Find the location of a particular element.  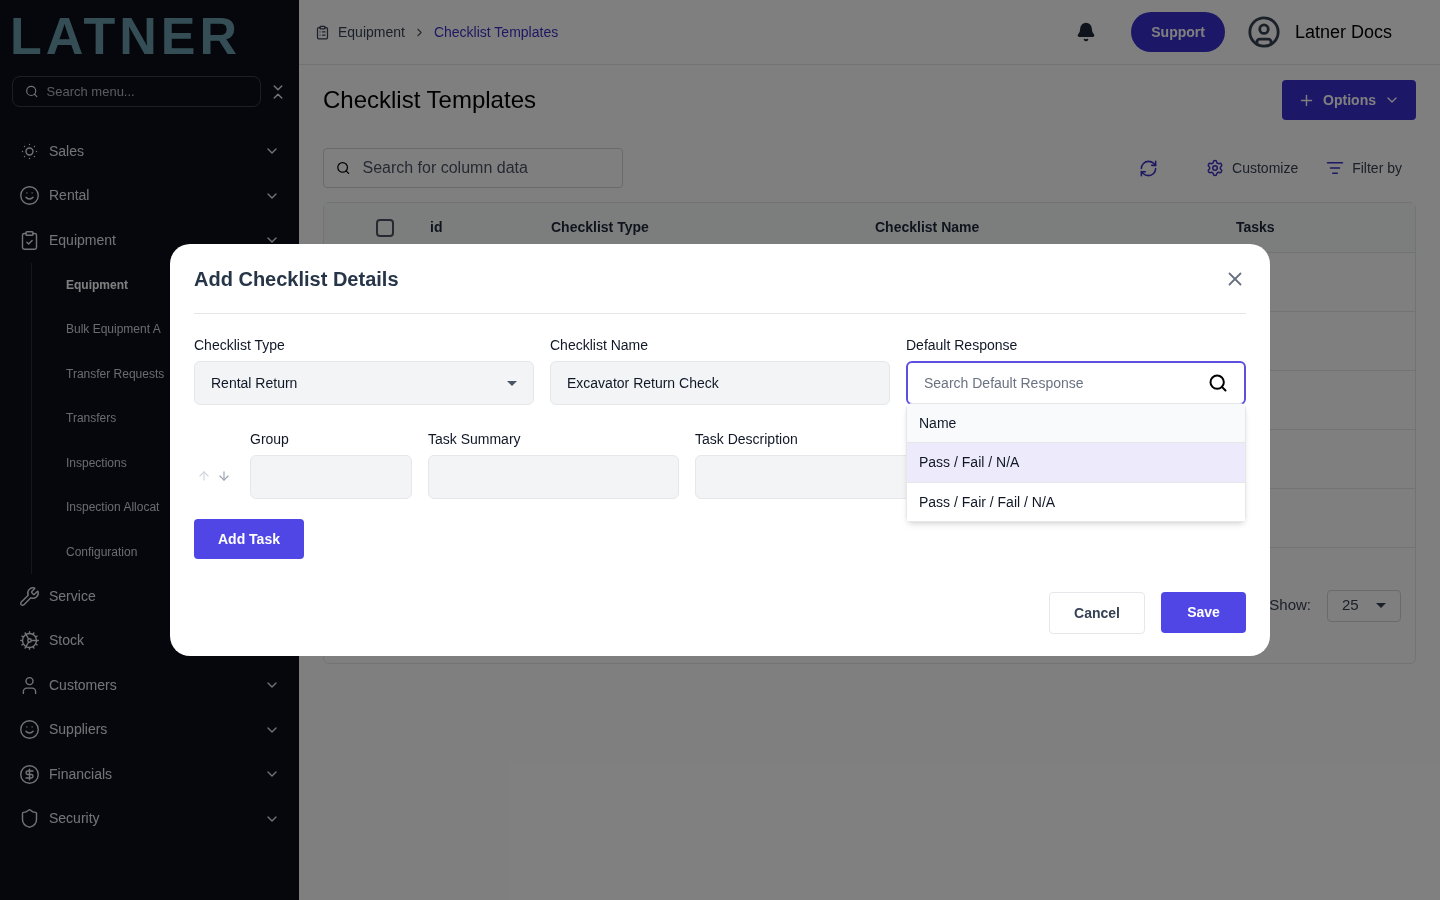

wrench-icon is located at coordinates (29, 596).